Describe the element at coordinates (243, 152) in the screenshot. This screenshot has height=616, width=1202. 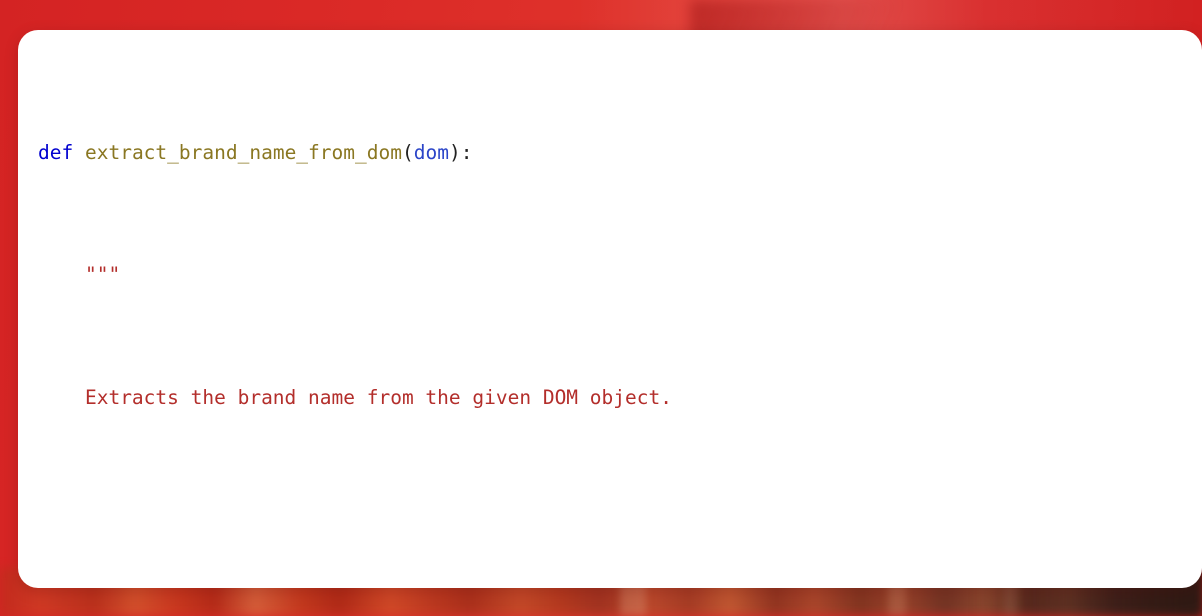
I see `function-name: extract_brand_name_from_dom` at that location.